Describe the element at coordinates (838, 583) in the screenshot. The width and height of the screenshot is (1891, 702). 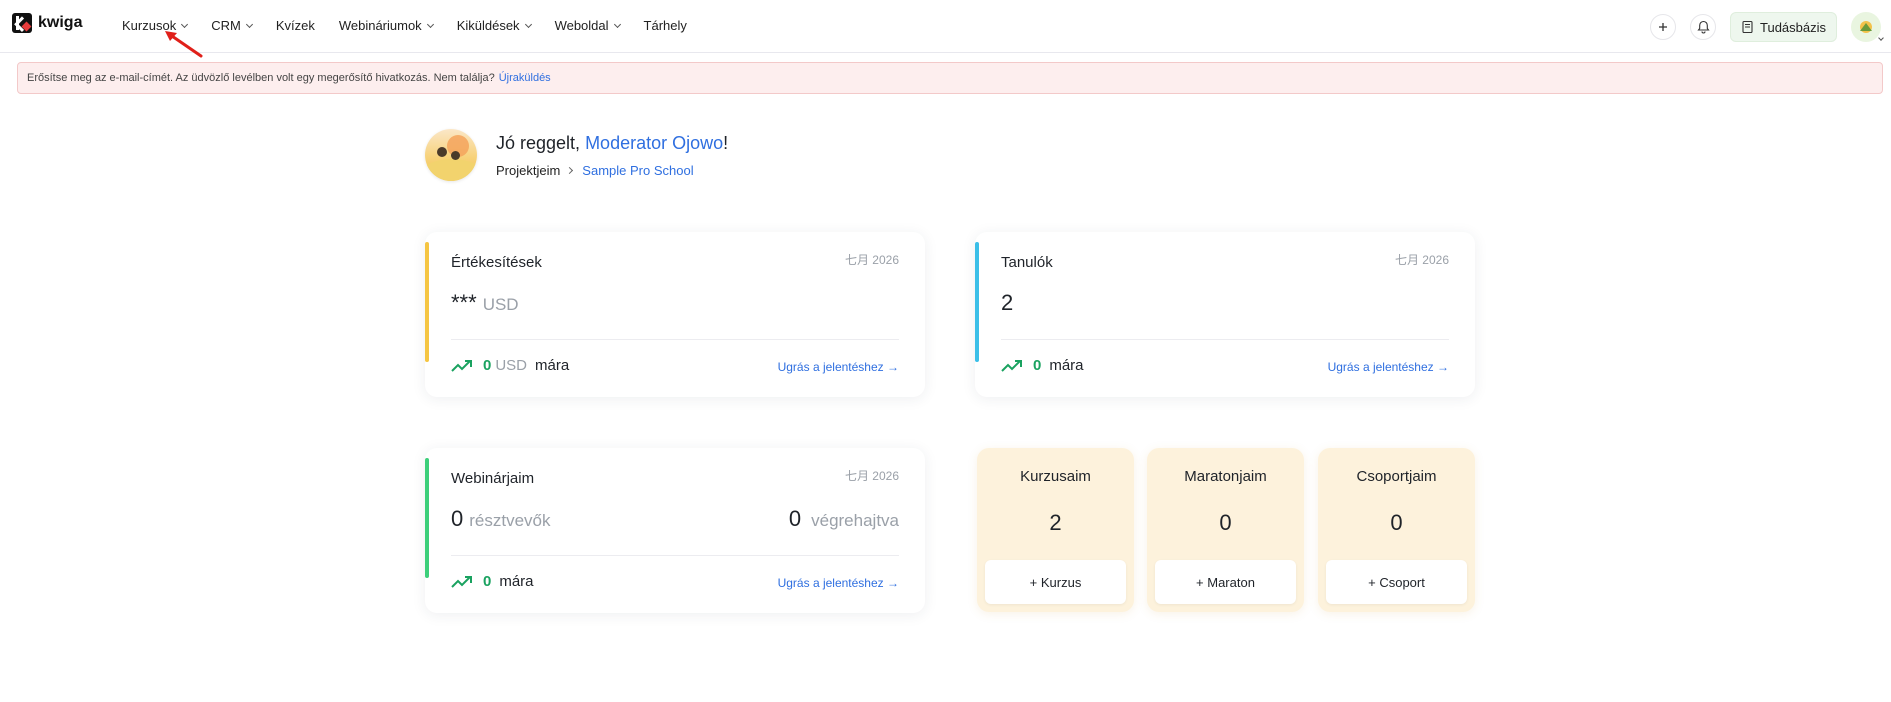
I see `webinars-report-link: Ugrás a jelentéshez →` at that location.